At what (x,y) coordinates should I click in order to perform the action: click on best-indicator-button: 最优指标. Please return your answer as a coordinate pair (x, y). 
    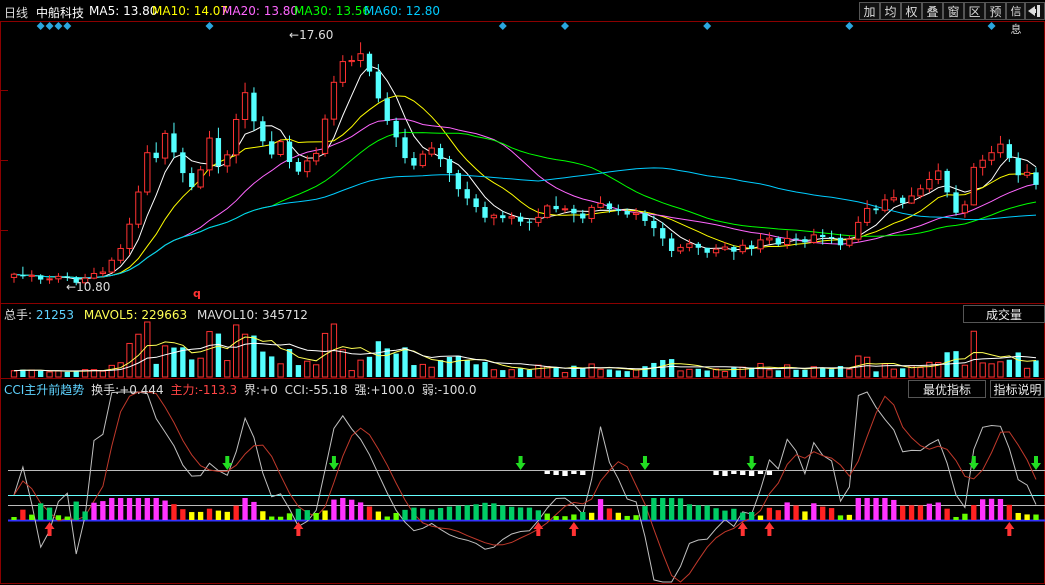
    Looking at the image, I should click on (947, 389).